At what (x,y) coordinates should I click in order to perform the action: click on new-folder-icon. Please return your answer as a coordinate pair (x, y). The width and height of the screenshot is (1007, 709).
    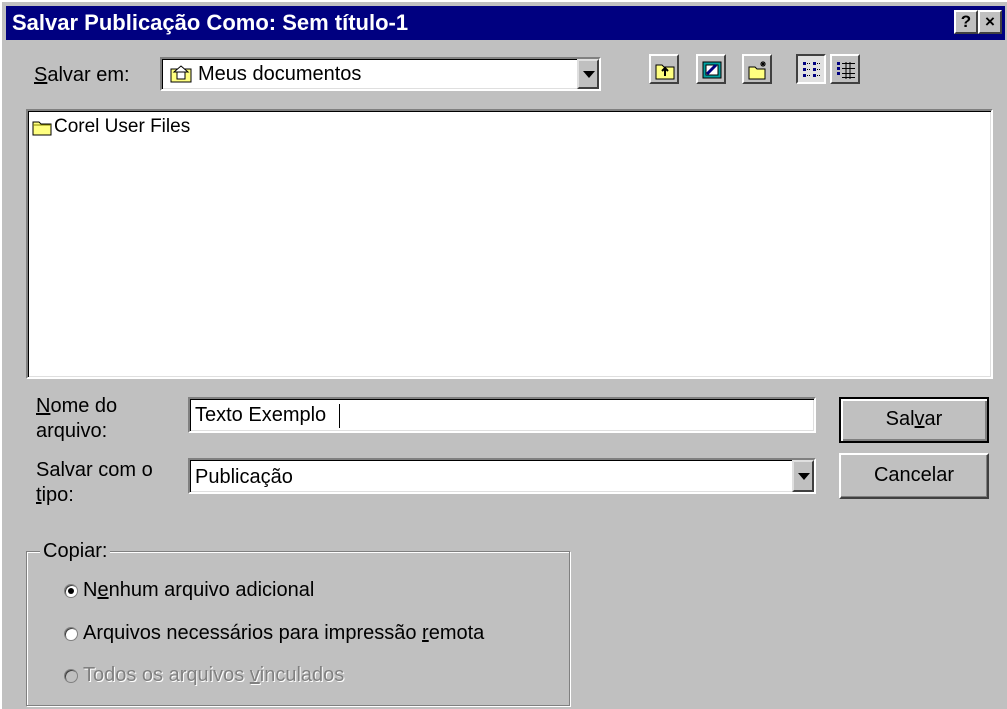
    Looking at the image, I should click on (757, 70).